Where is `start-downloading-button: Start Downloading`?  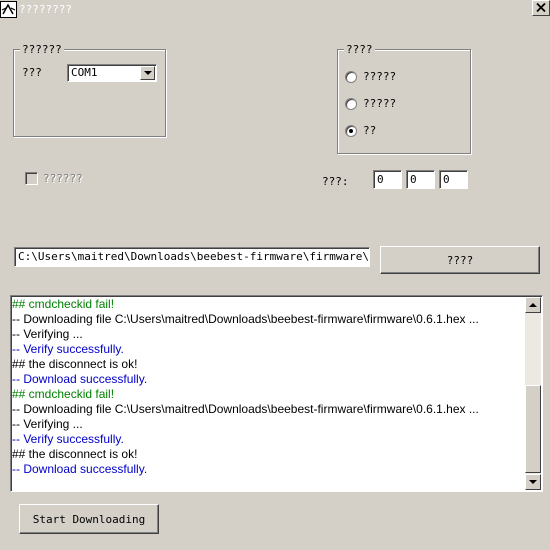 start-downloading-button: Start Downloading is located at coordinates (89, 519).